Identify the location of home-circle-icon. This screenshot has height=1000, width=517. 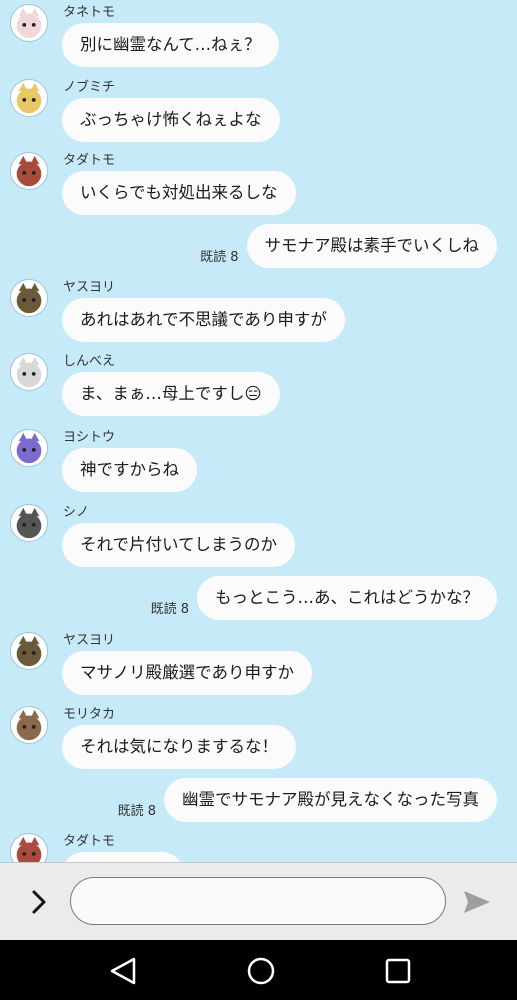
(261, 971).